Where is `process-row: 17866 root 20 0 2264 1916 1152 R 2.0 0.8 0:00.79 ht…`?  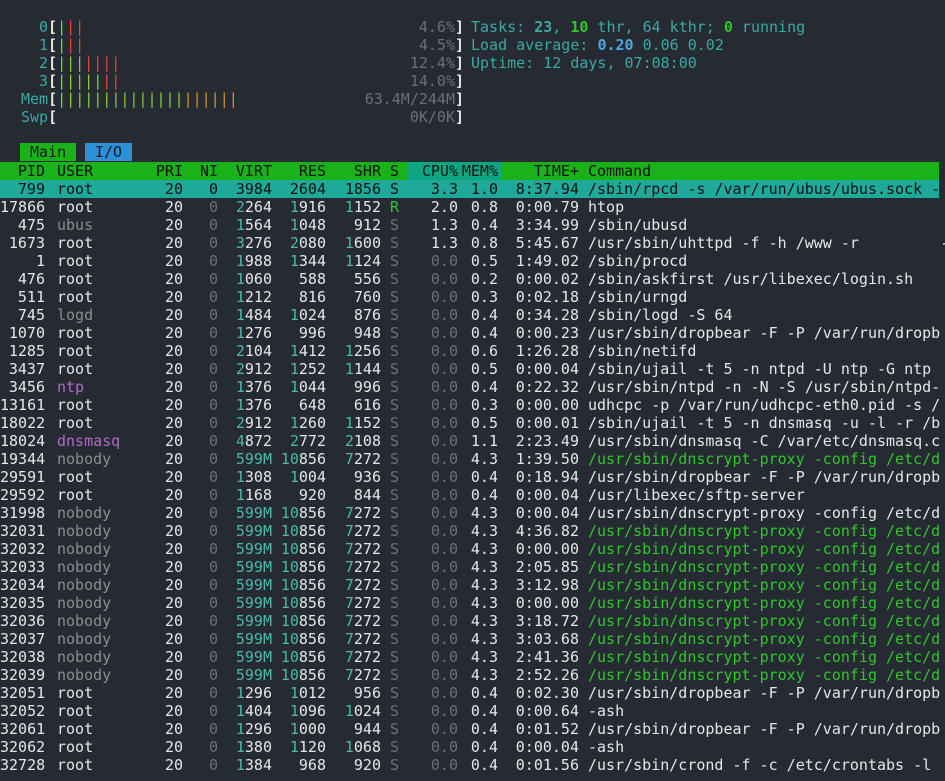 process-row: 17866 root 20 0 2264 1916 1152 R 2.0 0.8 0:00.79 ht… is located at coordinates (469, 207).